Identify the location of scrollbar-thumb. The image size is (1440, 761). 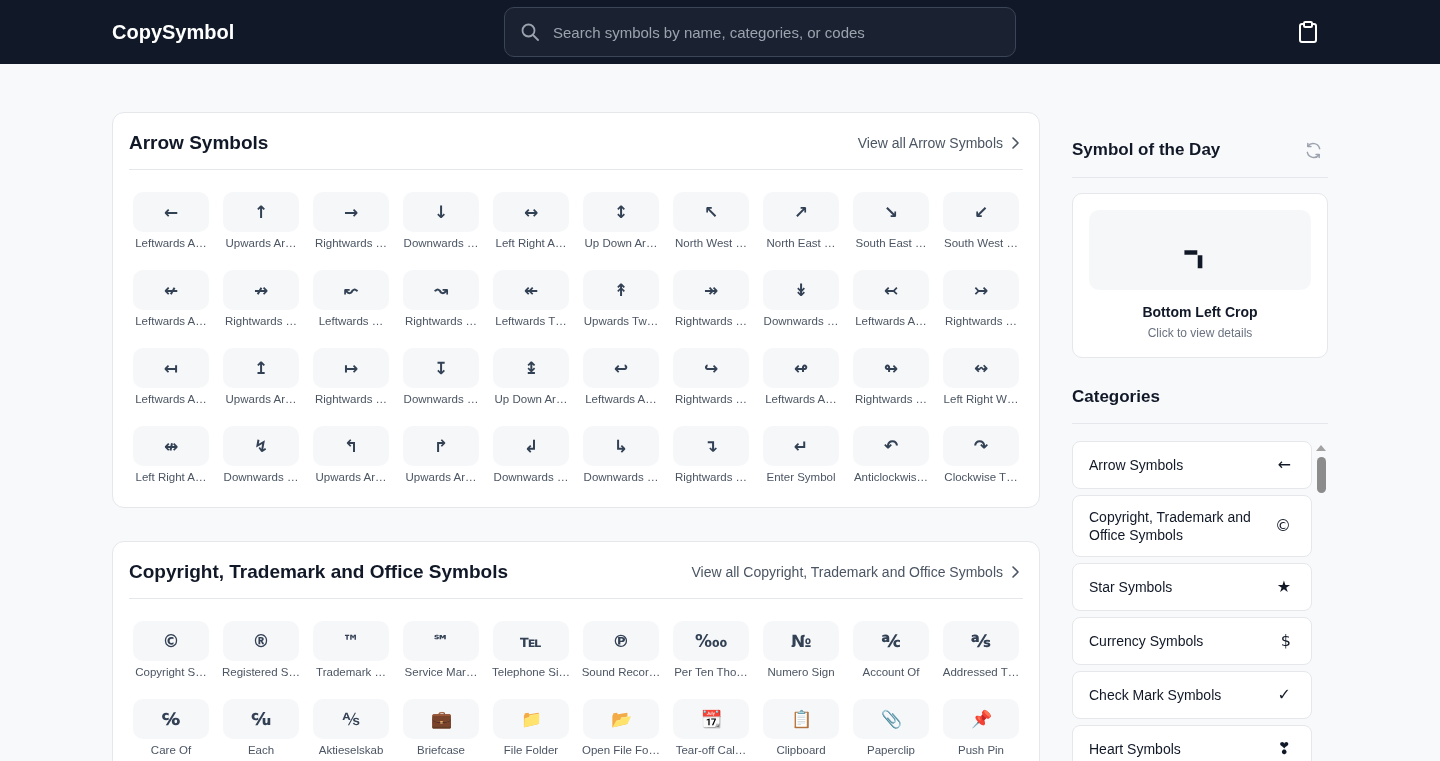
(1321, 475).